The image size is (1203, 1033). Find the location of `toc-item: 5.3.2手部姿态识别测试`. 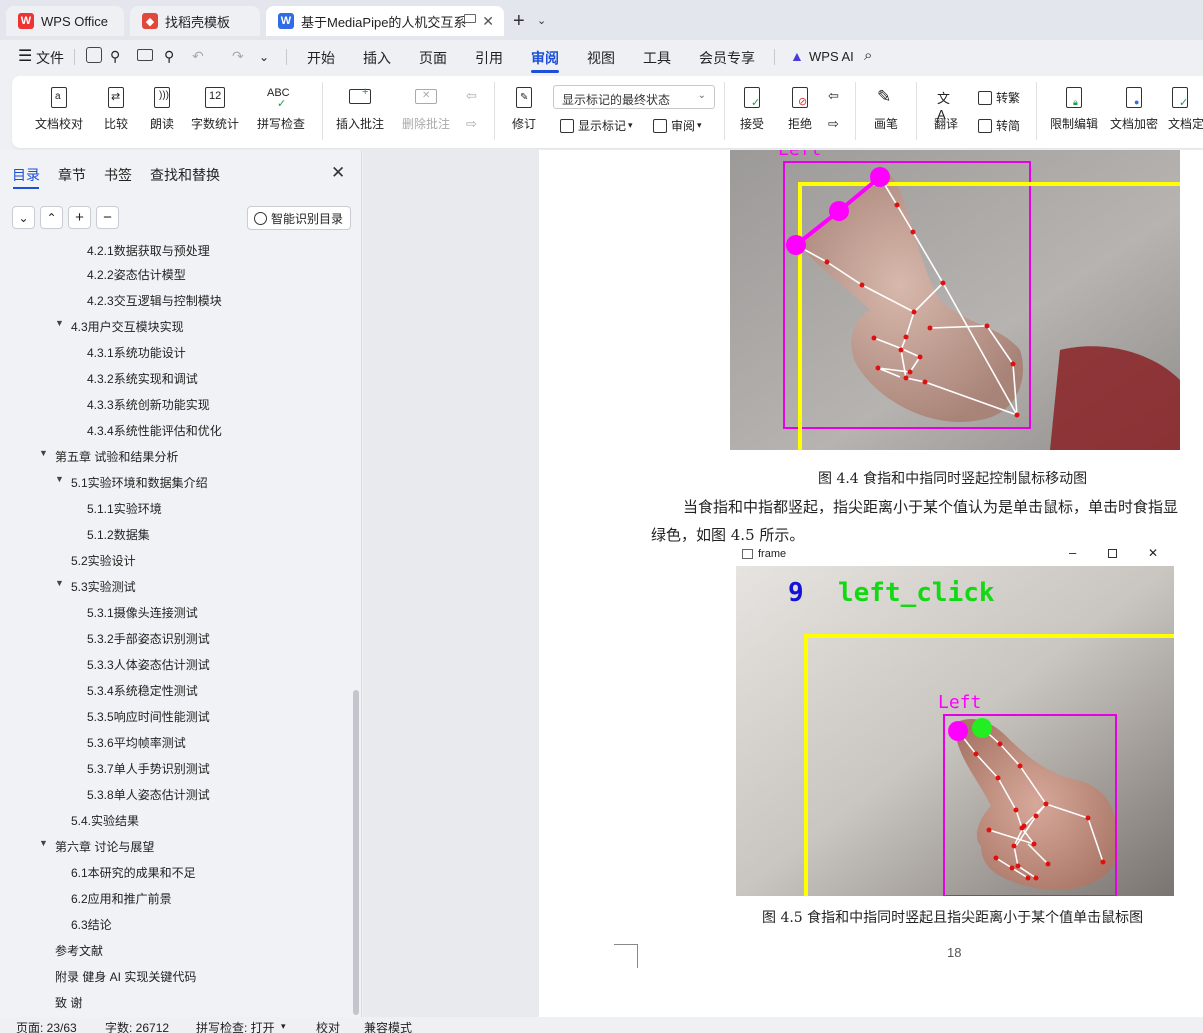

toc-item: 5.3.2手部姿态识别测试 is located at coordinates (148, 640).